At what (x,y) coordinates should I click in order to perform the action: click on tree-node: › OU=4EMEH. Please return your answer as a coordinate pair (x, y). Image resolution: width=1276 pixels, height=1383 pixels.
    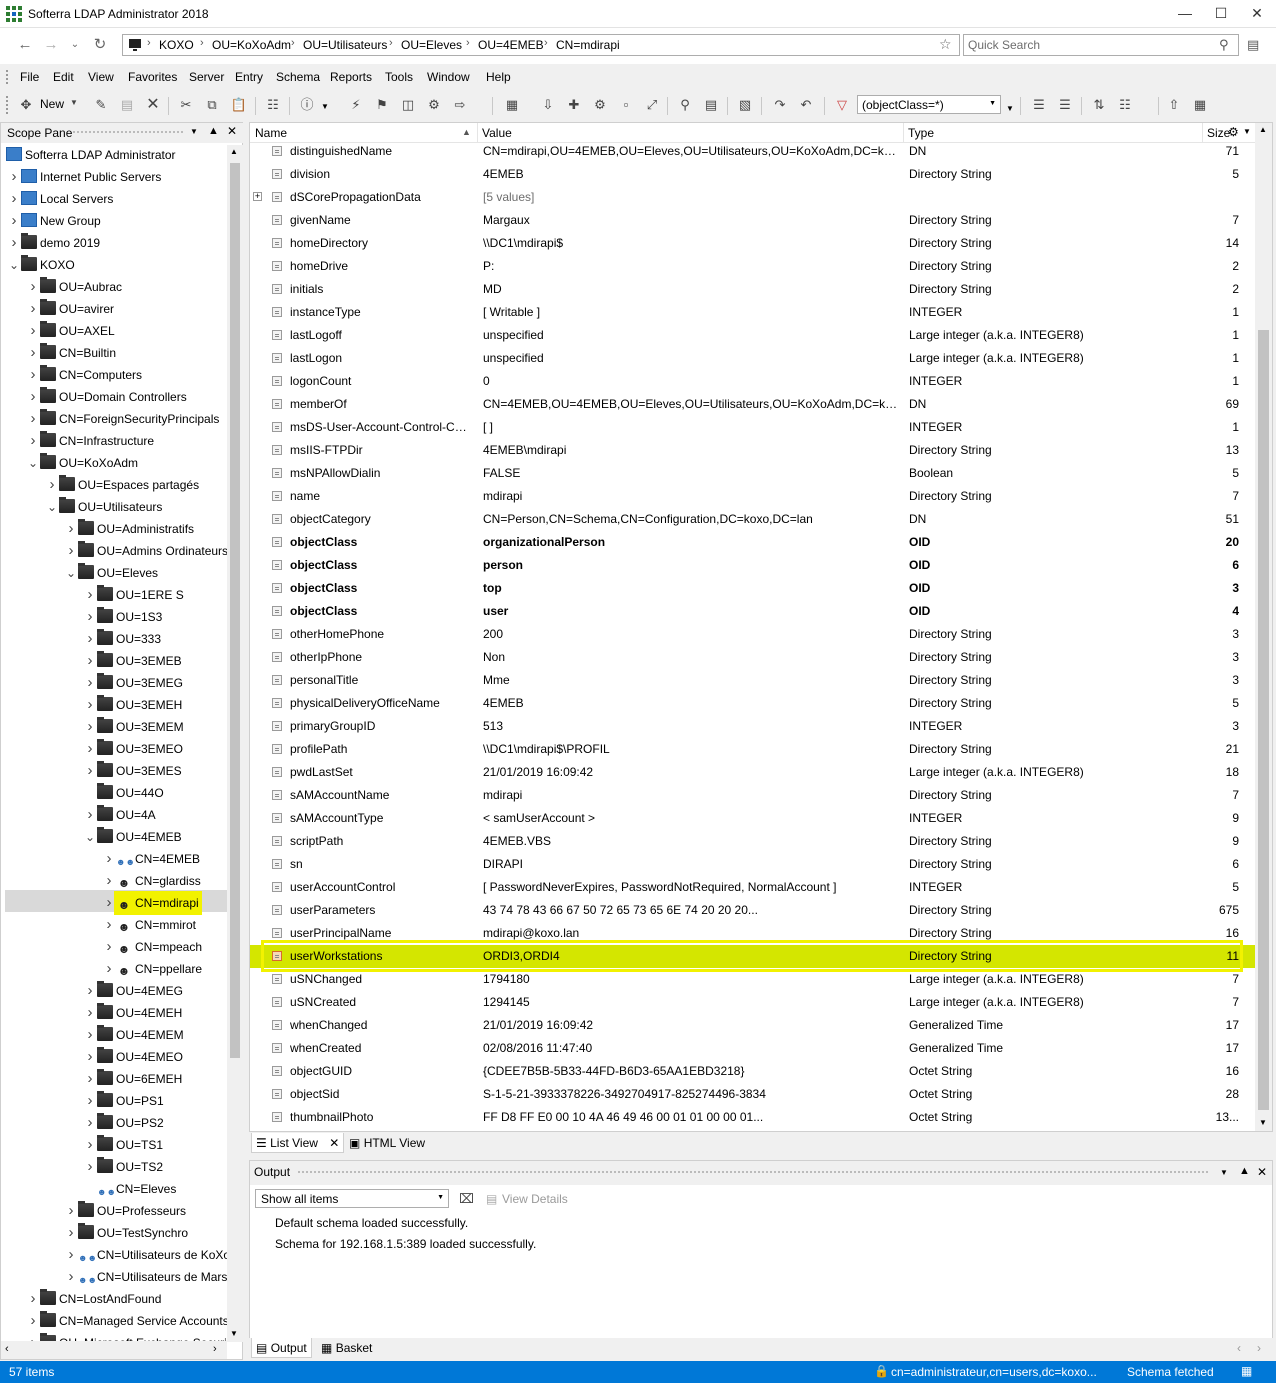
    Looking at the image, I should click on (132, 1013).